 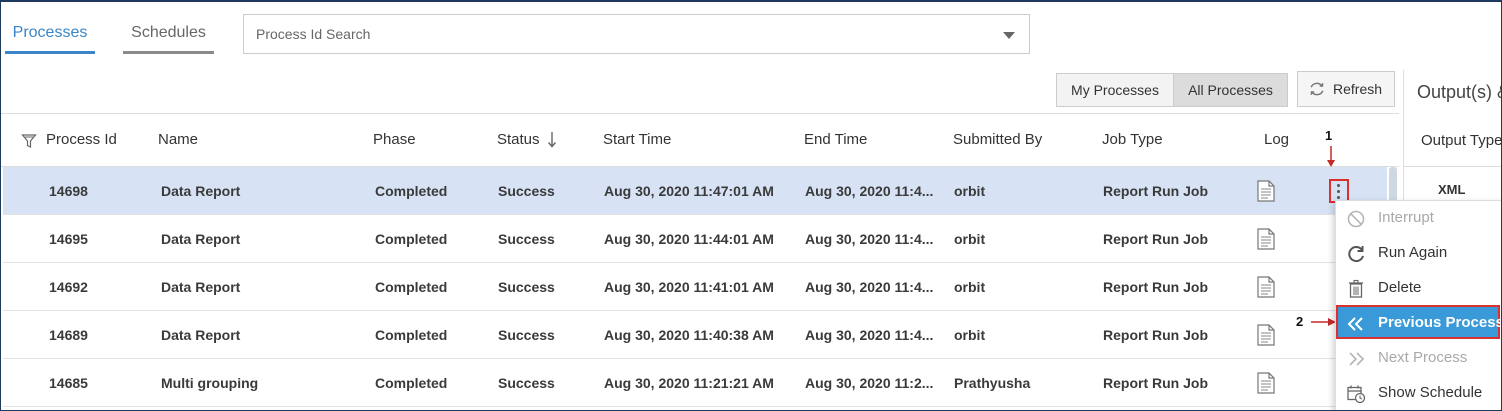 I want to click on output-divider, so click(x=1452, y=166).